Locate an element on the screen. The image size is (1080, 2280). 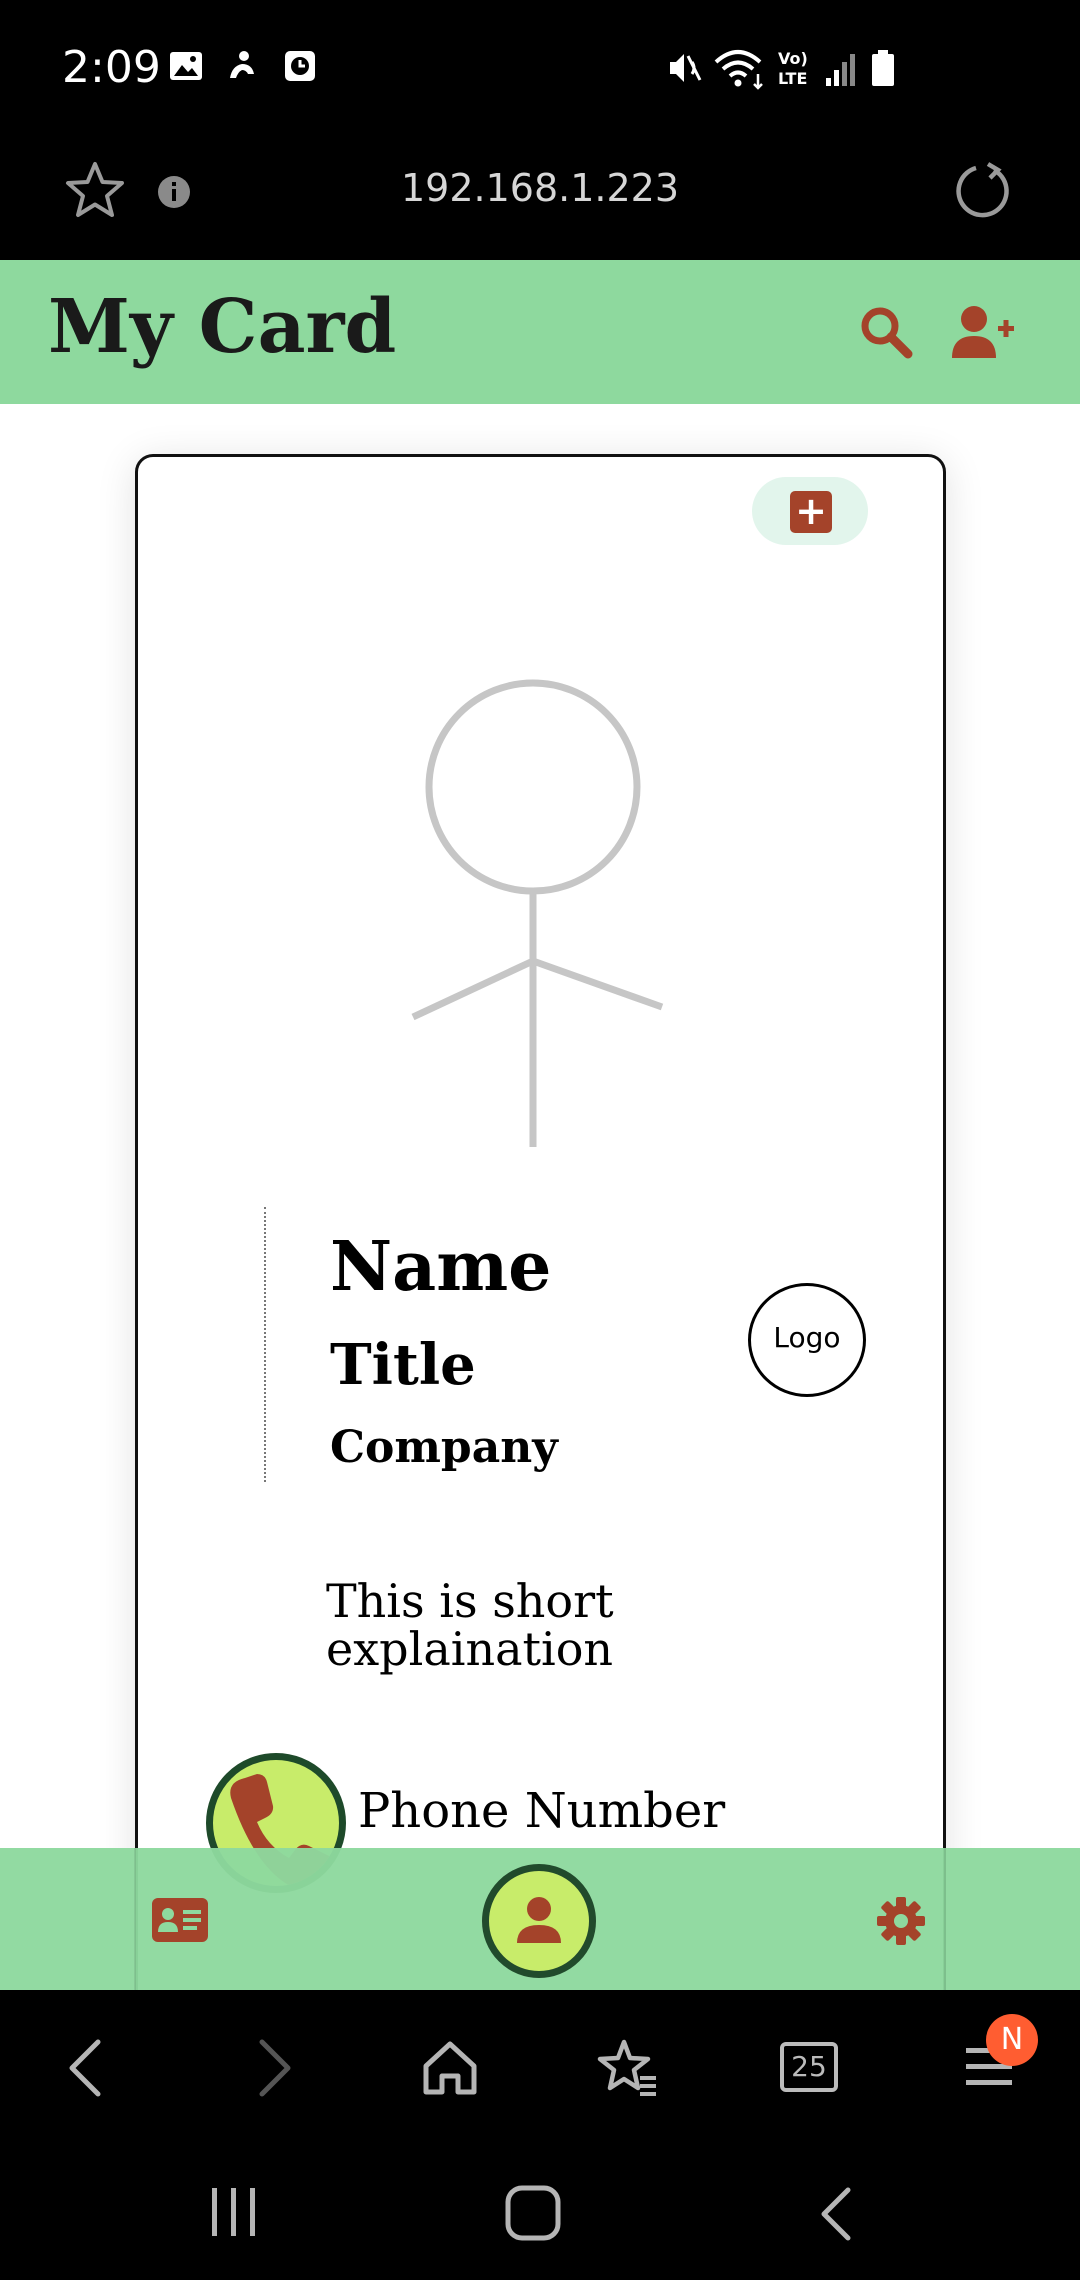
add-card-button: + is located at coordinates (810, 511).